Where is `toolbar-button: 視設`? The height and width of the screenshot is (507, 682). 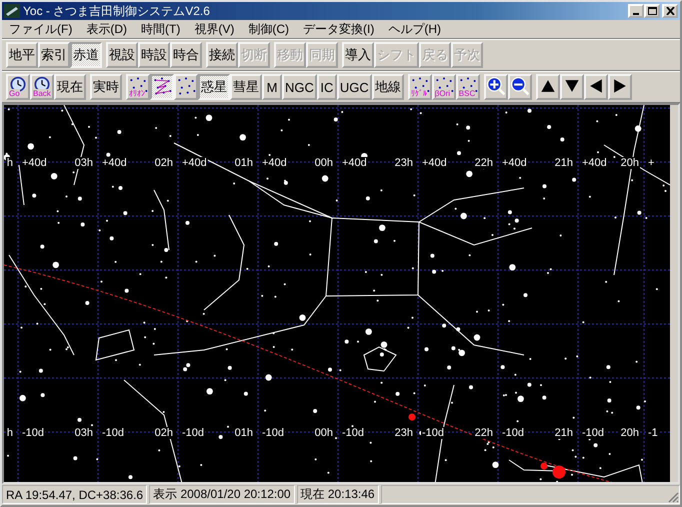
toolbar-button: 視設 is located at coordinates (122, 55).